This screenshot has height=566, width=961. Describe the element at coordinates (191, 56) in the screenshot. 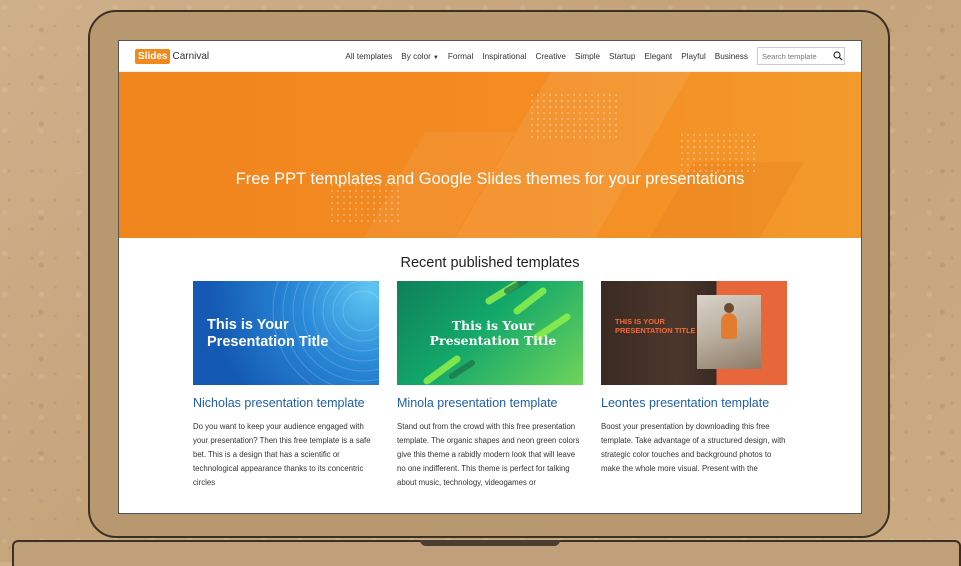

I see `logo-wordmark: Carnival` at that location.